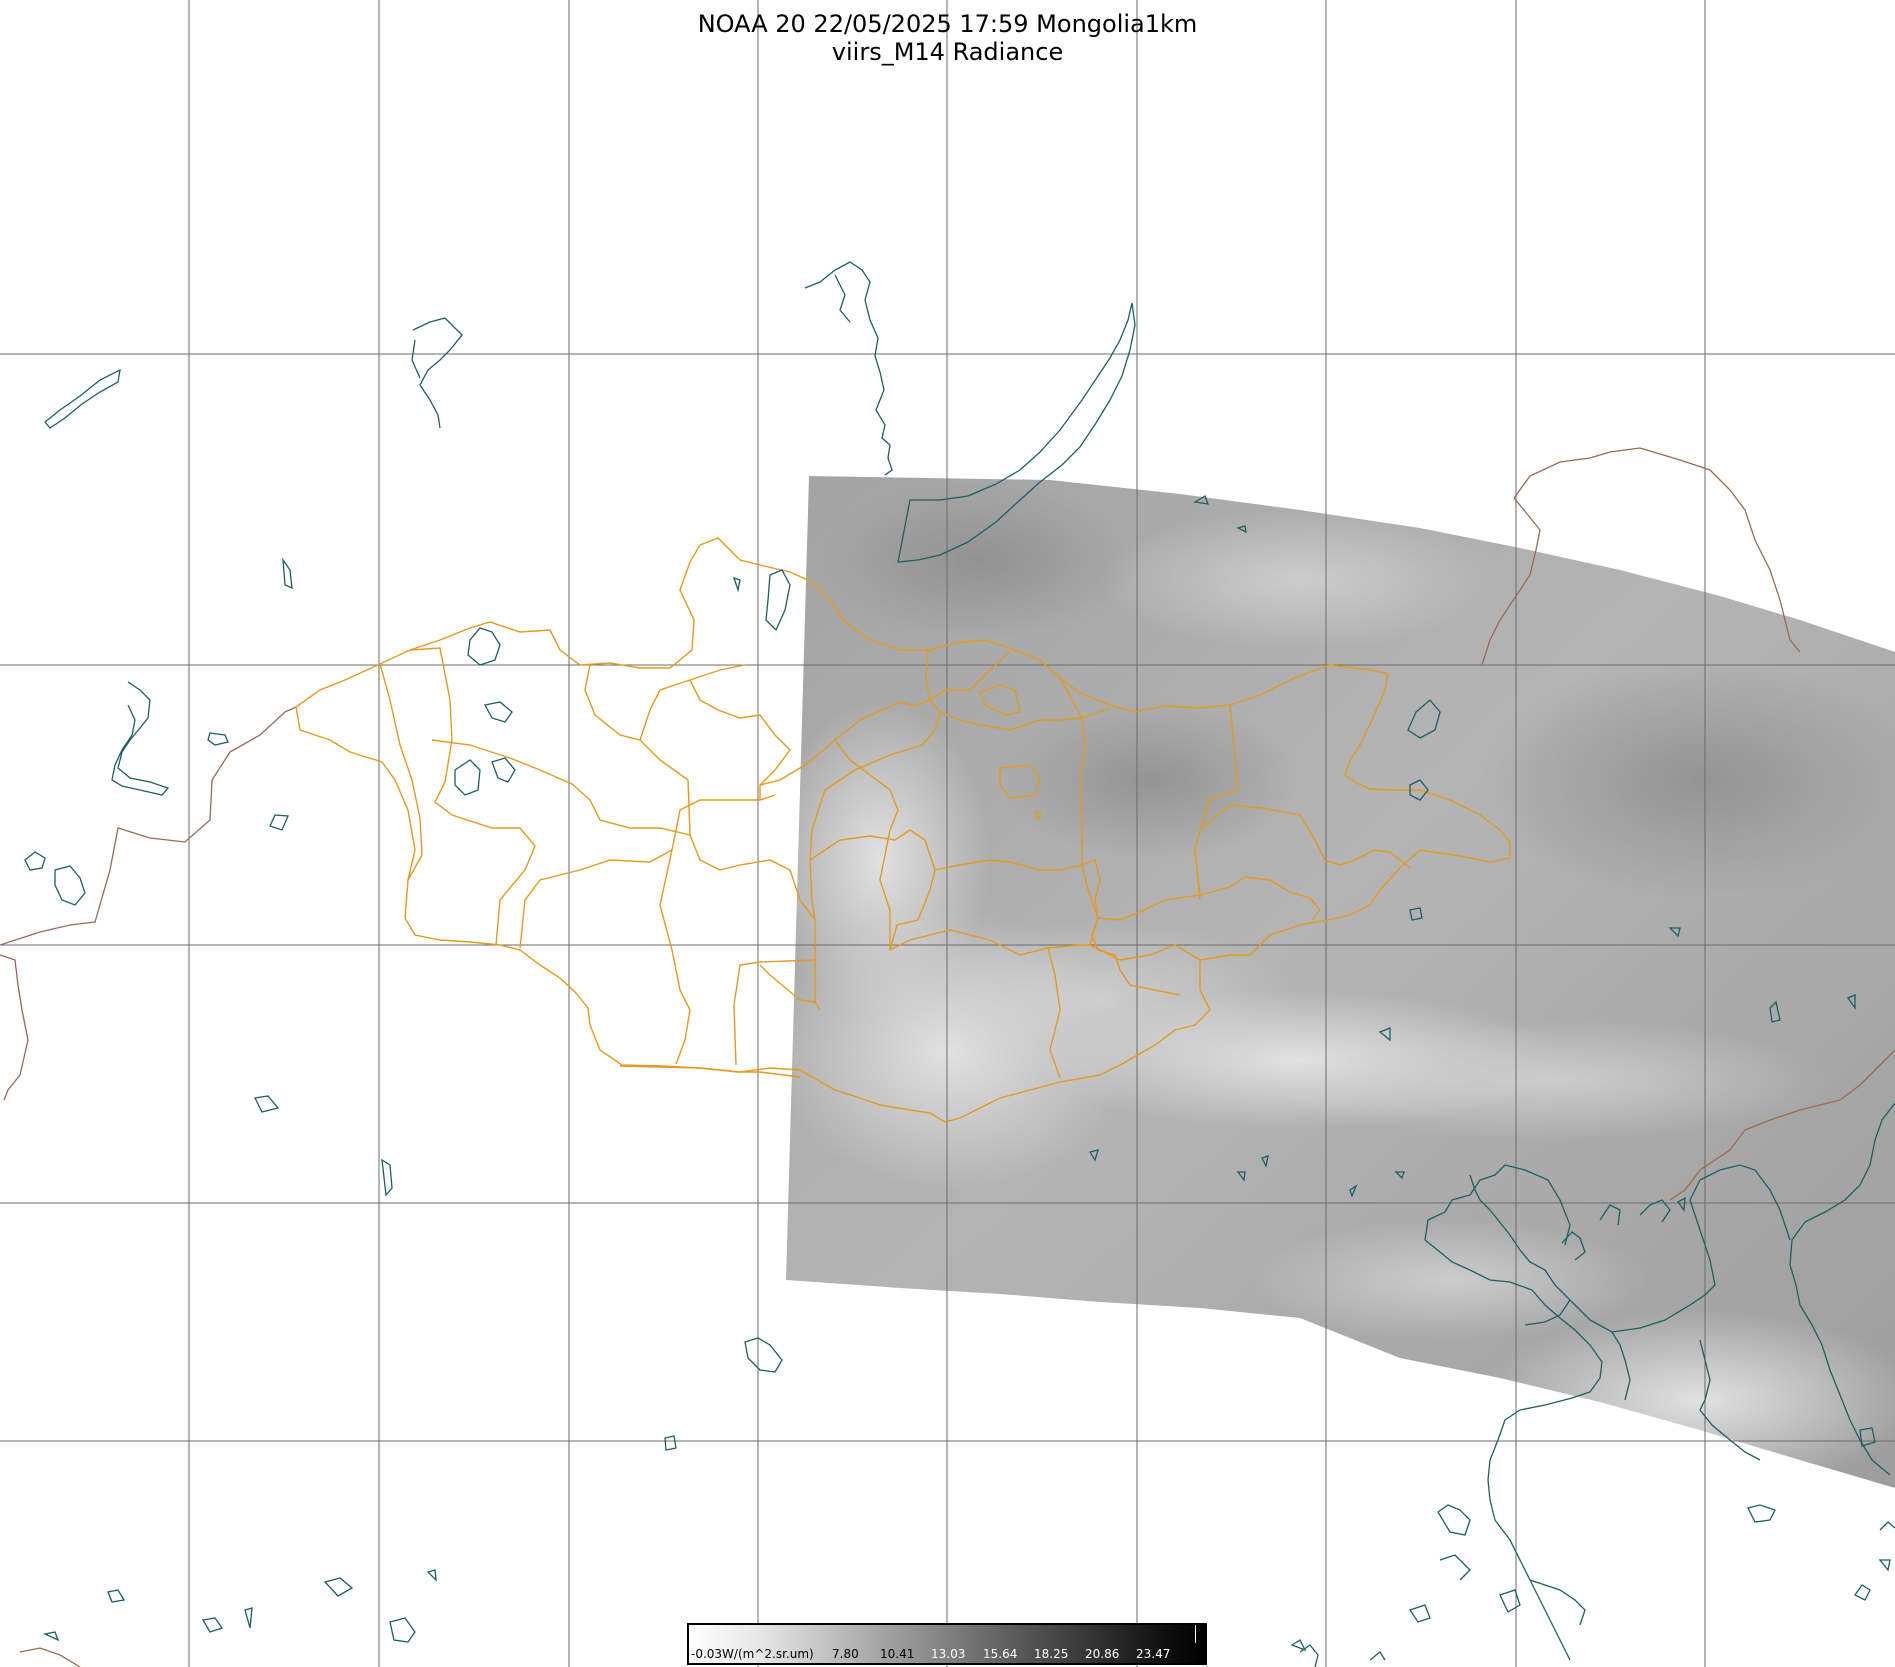 The width and height of the screenshot is (1895, 1667). I want to click on colorbar-label: 13.03, so click(948, 1654).